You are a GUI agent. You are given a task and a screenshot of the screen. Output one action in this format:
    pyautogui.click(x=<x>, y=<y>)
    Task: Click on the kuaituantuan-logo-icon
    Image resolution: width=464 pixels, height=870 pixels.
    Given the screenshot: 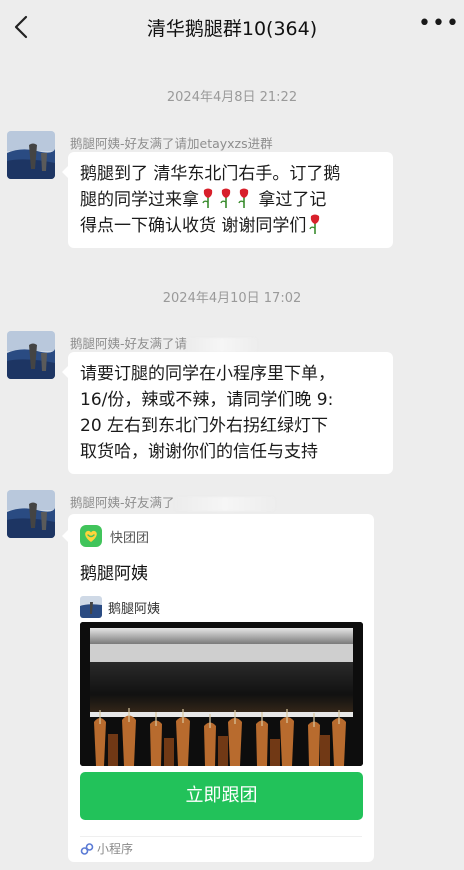 What is the action you would take?
    pyautogui.click(x=91, y=536)
    